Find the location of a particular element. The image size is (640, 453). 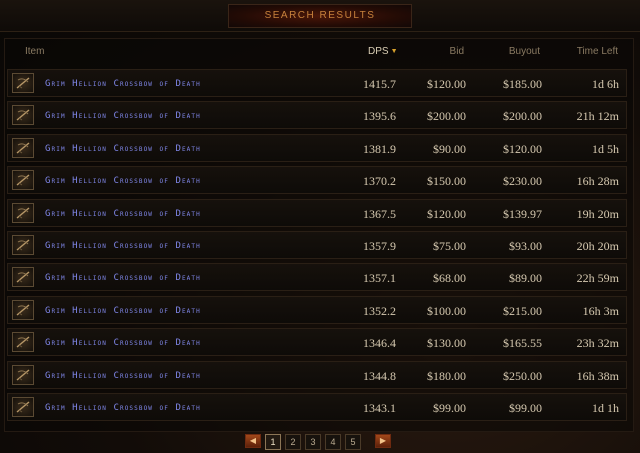

column-header-time-left-label: Time Left is located at coordinates (597, 51).